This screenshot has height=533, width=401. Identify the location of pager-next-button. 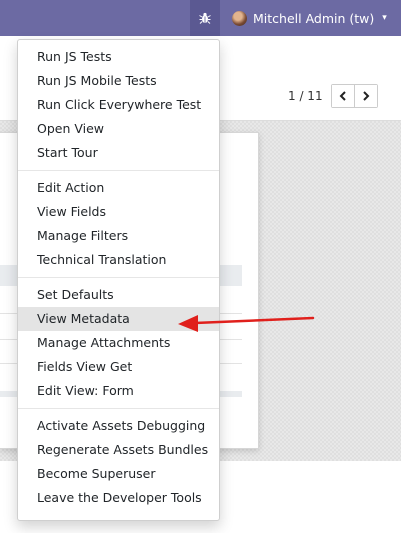
(365, 96).